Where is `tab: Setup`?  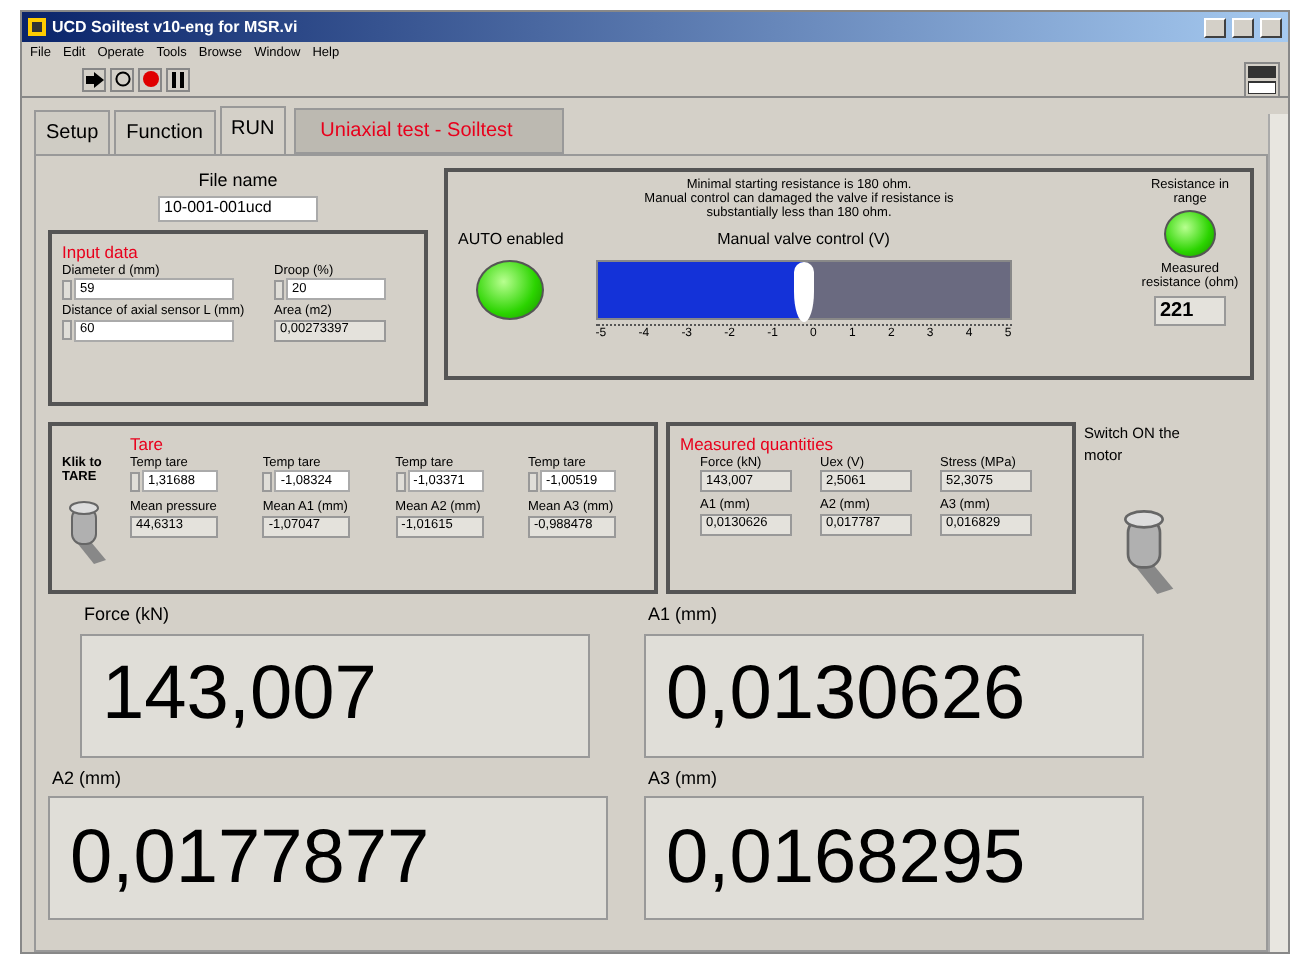 tab: Setup is located at coordinates (72, 132).